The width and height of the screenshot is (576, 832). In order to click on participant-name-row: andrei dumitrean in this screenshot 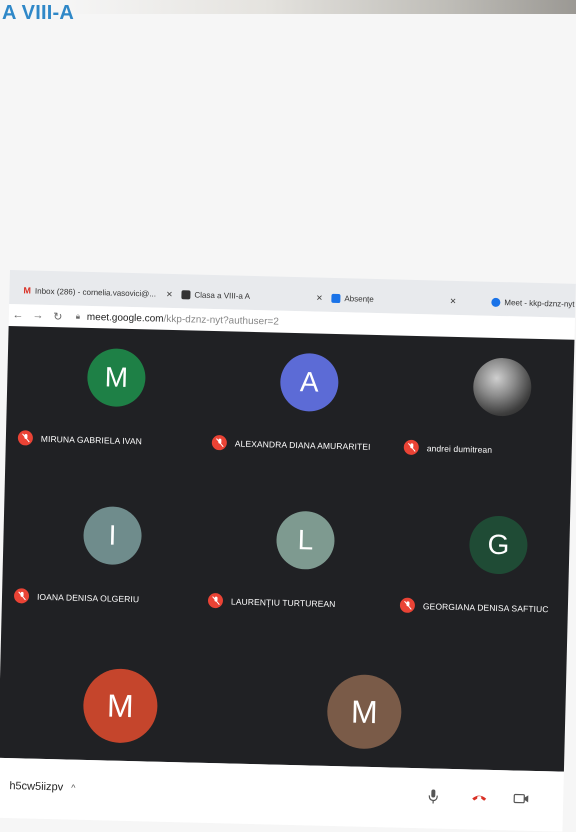, I will do `click(448, 448)`.